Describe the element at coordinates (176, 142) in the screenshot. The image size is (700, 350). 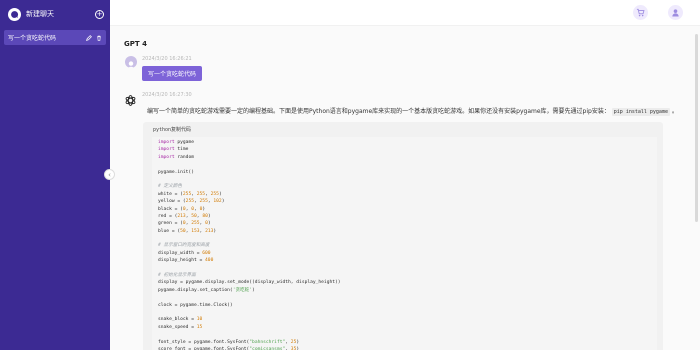
I see `code-line: import pygame` at that location.